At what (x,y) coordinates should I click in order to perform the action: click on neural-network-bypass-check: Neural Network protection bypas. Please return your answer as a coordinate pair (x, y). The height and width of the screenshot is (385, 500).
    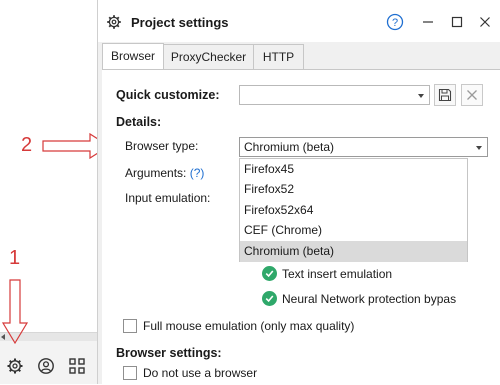
    Looking at the image, I should click on (359, 298).